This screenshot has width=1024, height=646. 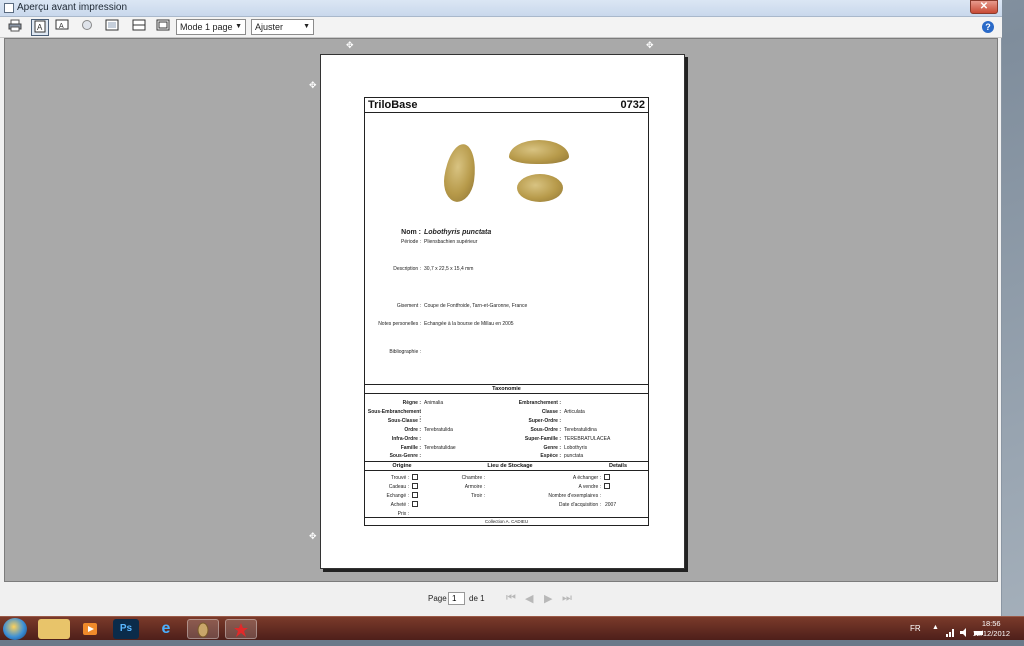 What do you see at coordinates (449, 269) in the screenshot?
I see `description-value: 30,7 x 22,5 x 15,4 mm` at bounding box center [449, 269].